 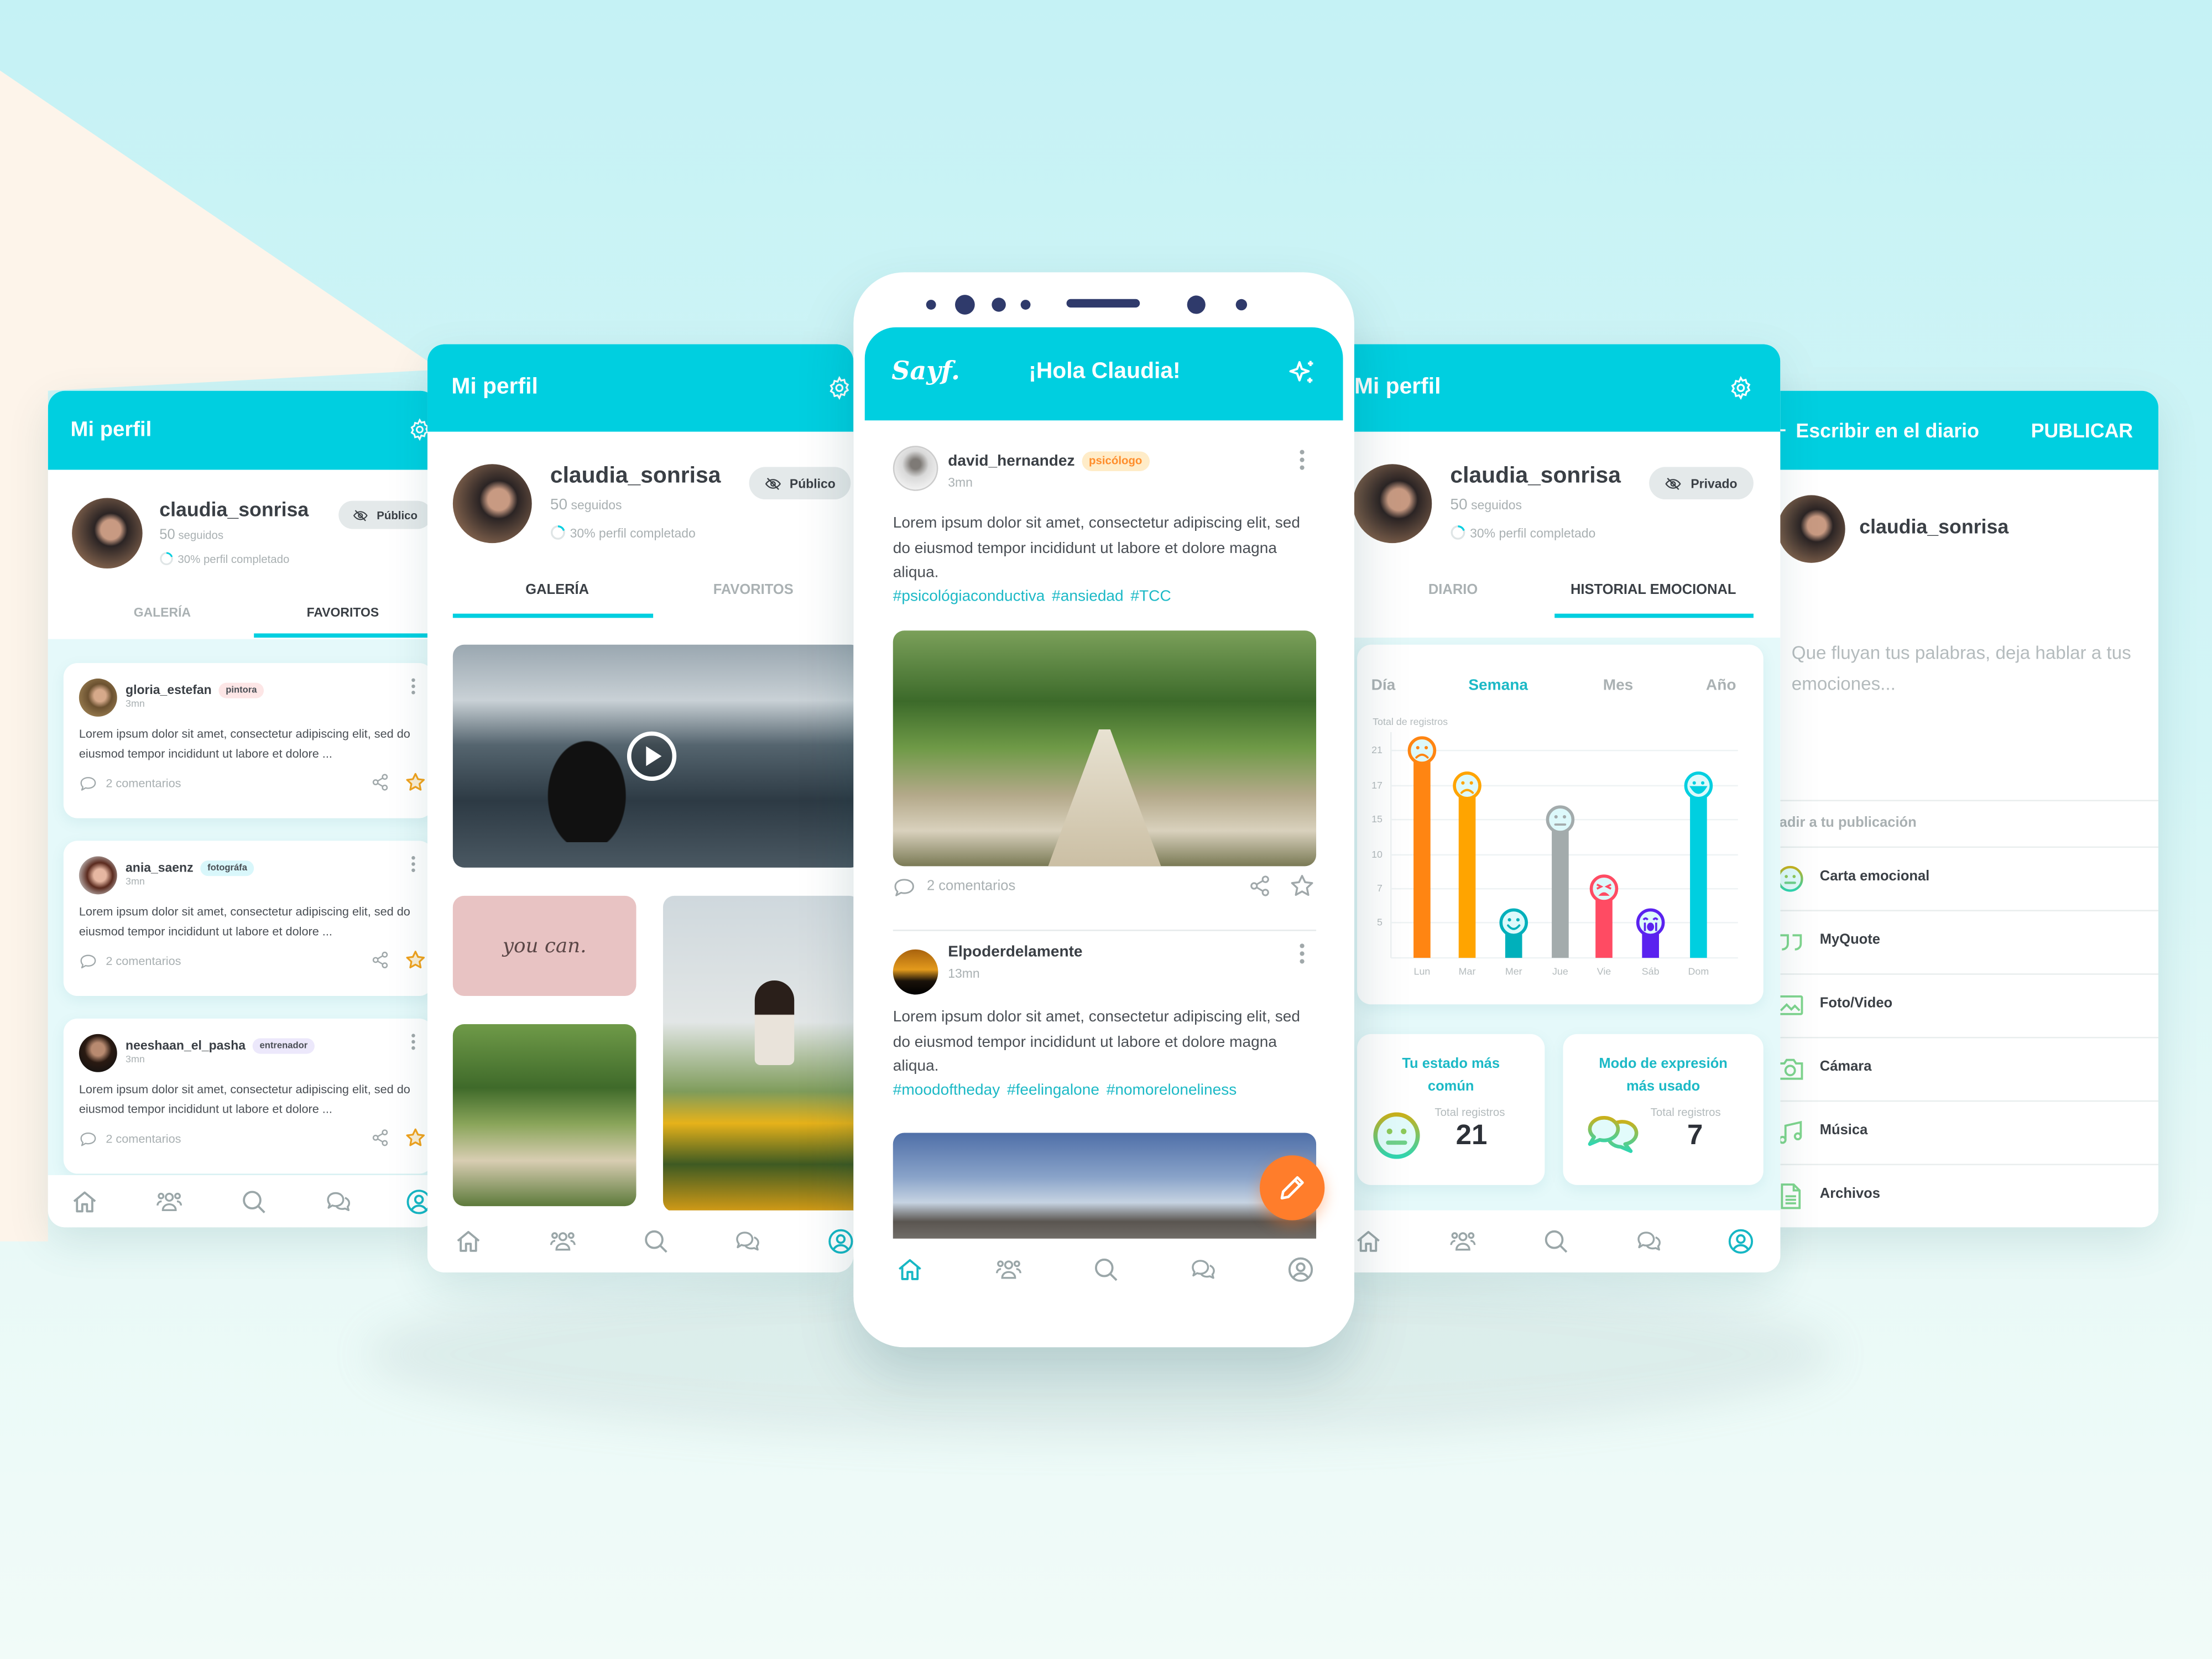 What do you see at coordinates (926, 372) in the screenshot?
I see `app-logo: Sayf.` at bounding box center [926, 372].